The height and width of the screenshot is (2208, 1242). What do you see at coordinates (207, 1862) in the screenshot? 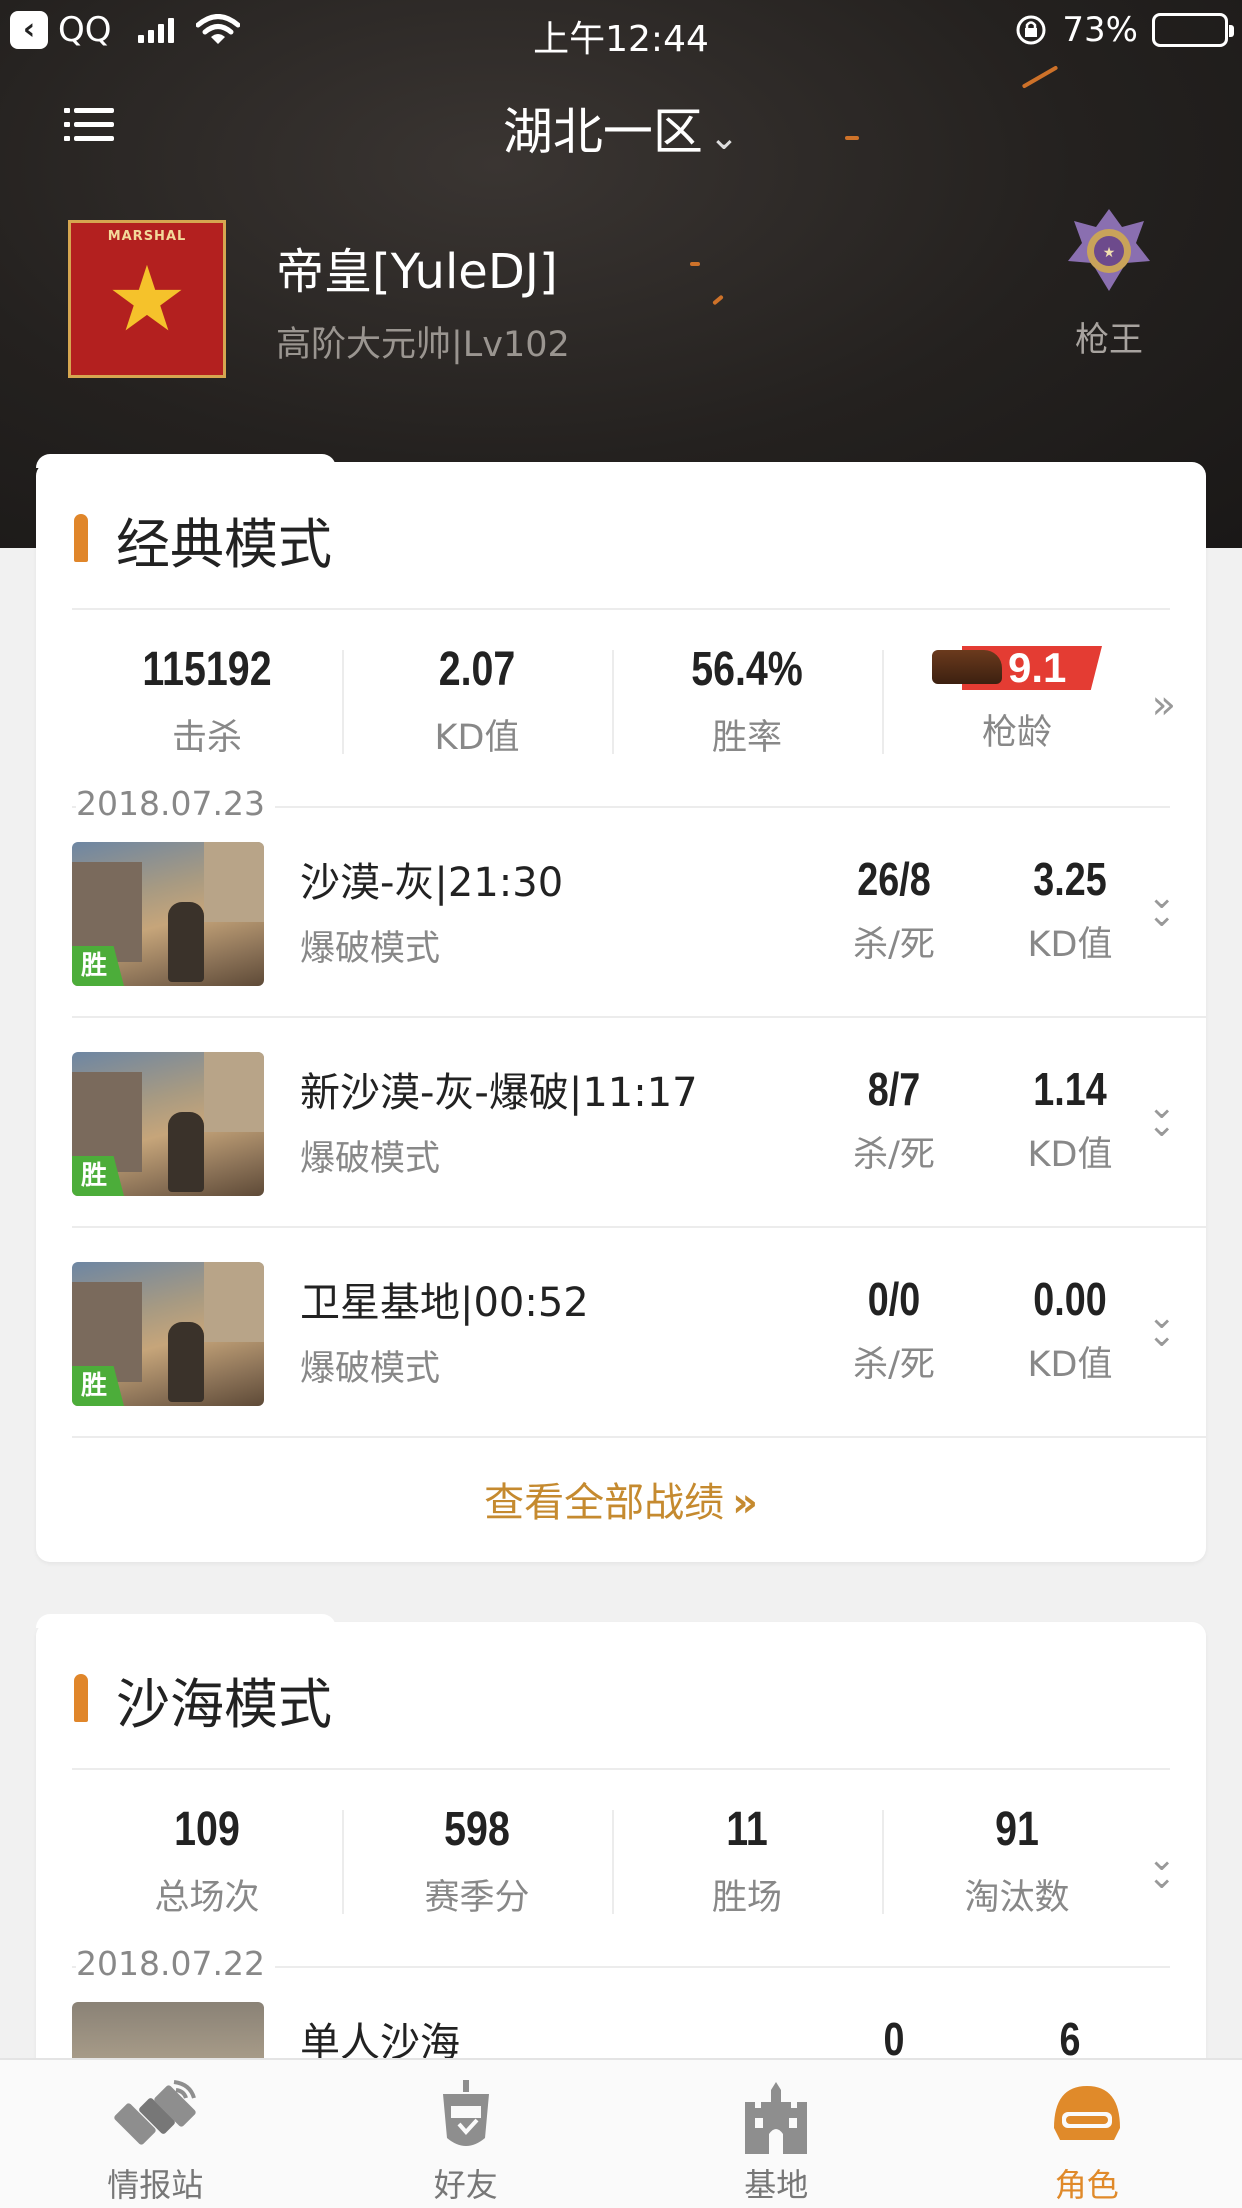
I see `stat-total-games: 109 总场次` at bounding box center [207, 1862].